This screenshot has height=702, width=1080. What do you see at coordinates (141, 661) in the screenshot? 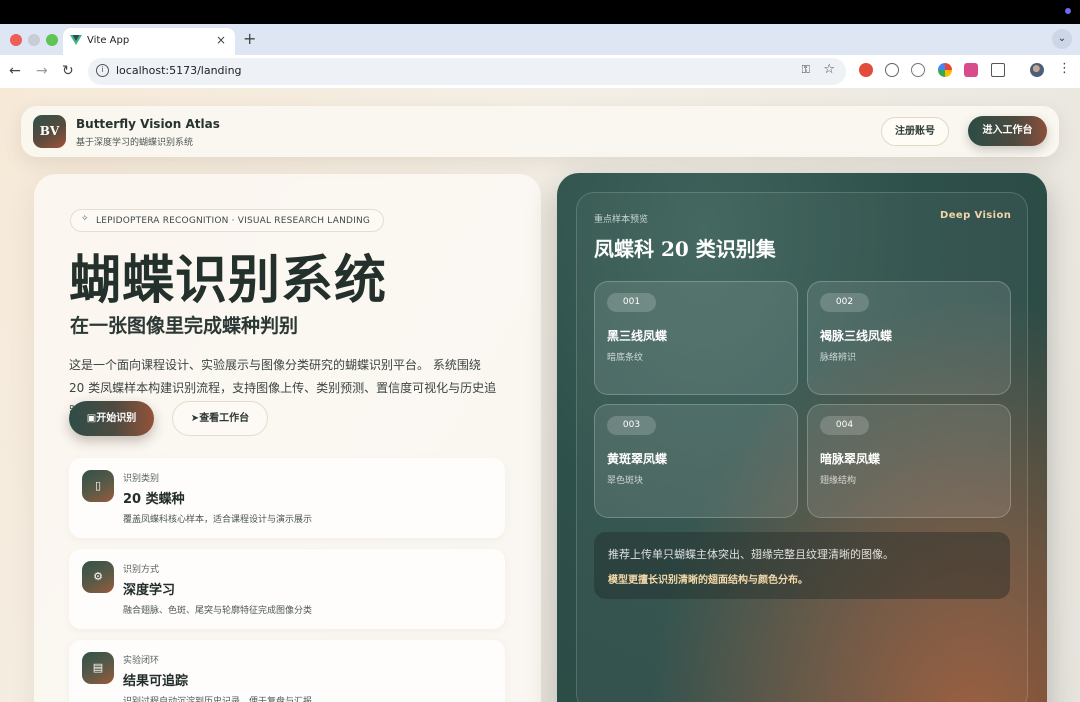
I see `feature-kicker: 实验闭环` at bounding box center [141, 661].